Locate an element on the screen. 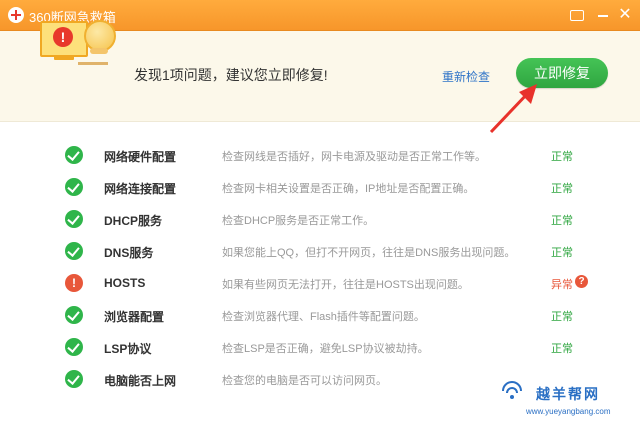  item-description: 检查DHCP服务是否正常工作。 is located at coordinates (298, 221).